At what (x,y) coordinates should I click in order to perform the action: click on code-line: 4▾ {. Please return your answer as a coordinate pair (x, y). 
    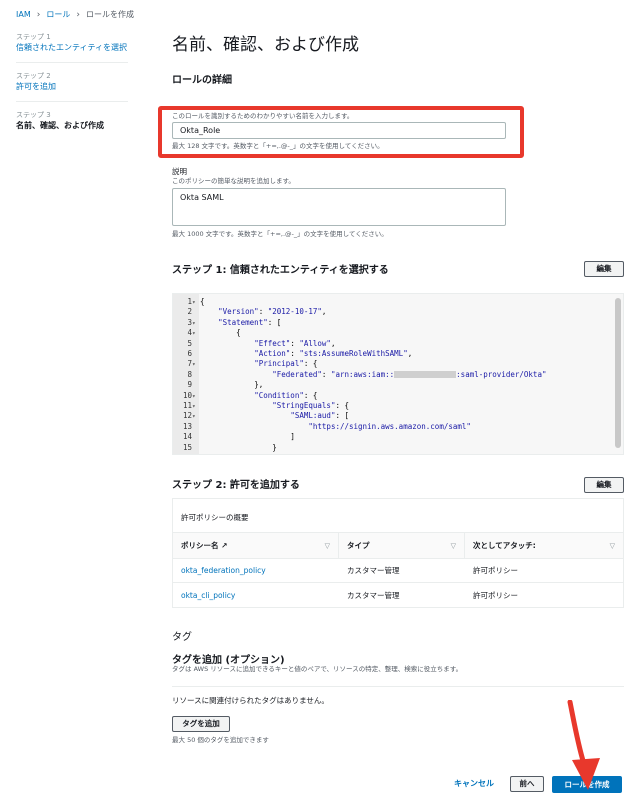
    Looking at the image, I should click on (206, 333).